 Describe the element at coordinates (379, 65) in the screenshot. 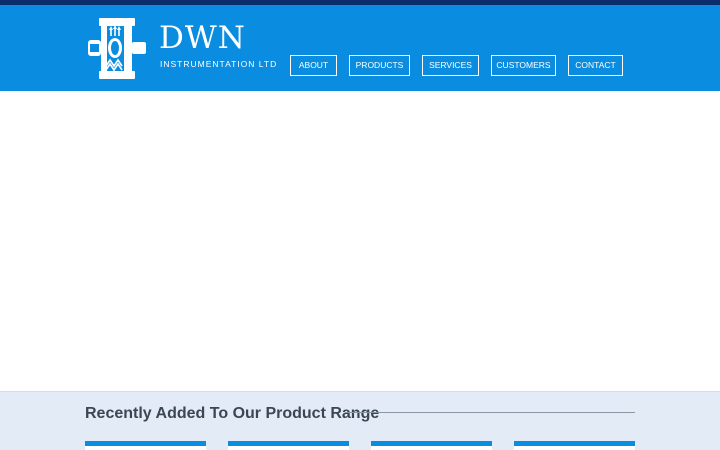

I see `nav-products-button: PRODUCTS` at that location.